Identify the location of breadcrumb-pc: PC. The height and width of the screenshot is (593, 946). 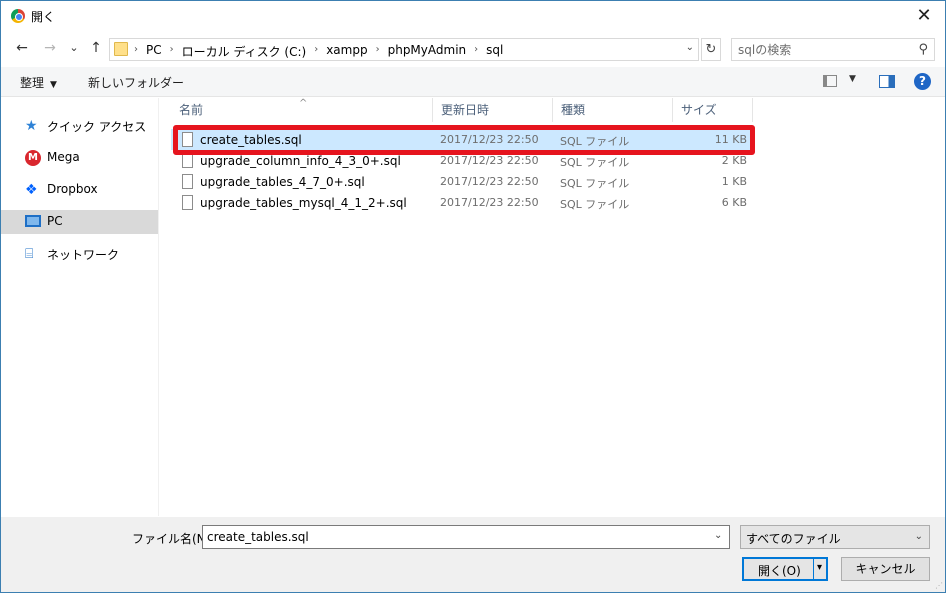
(154, 51).